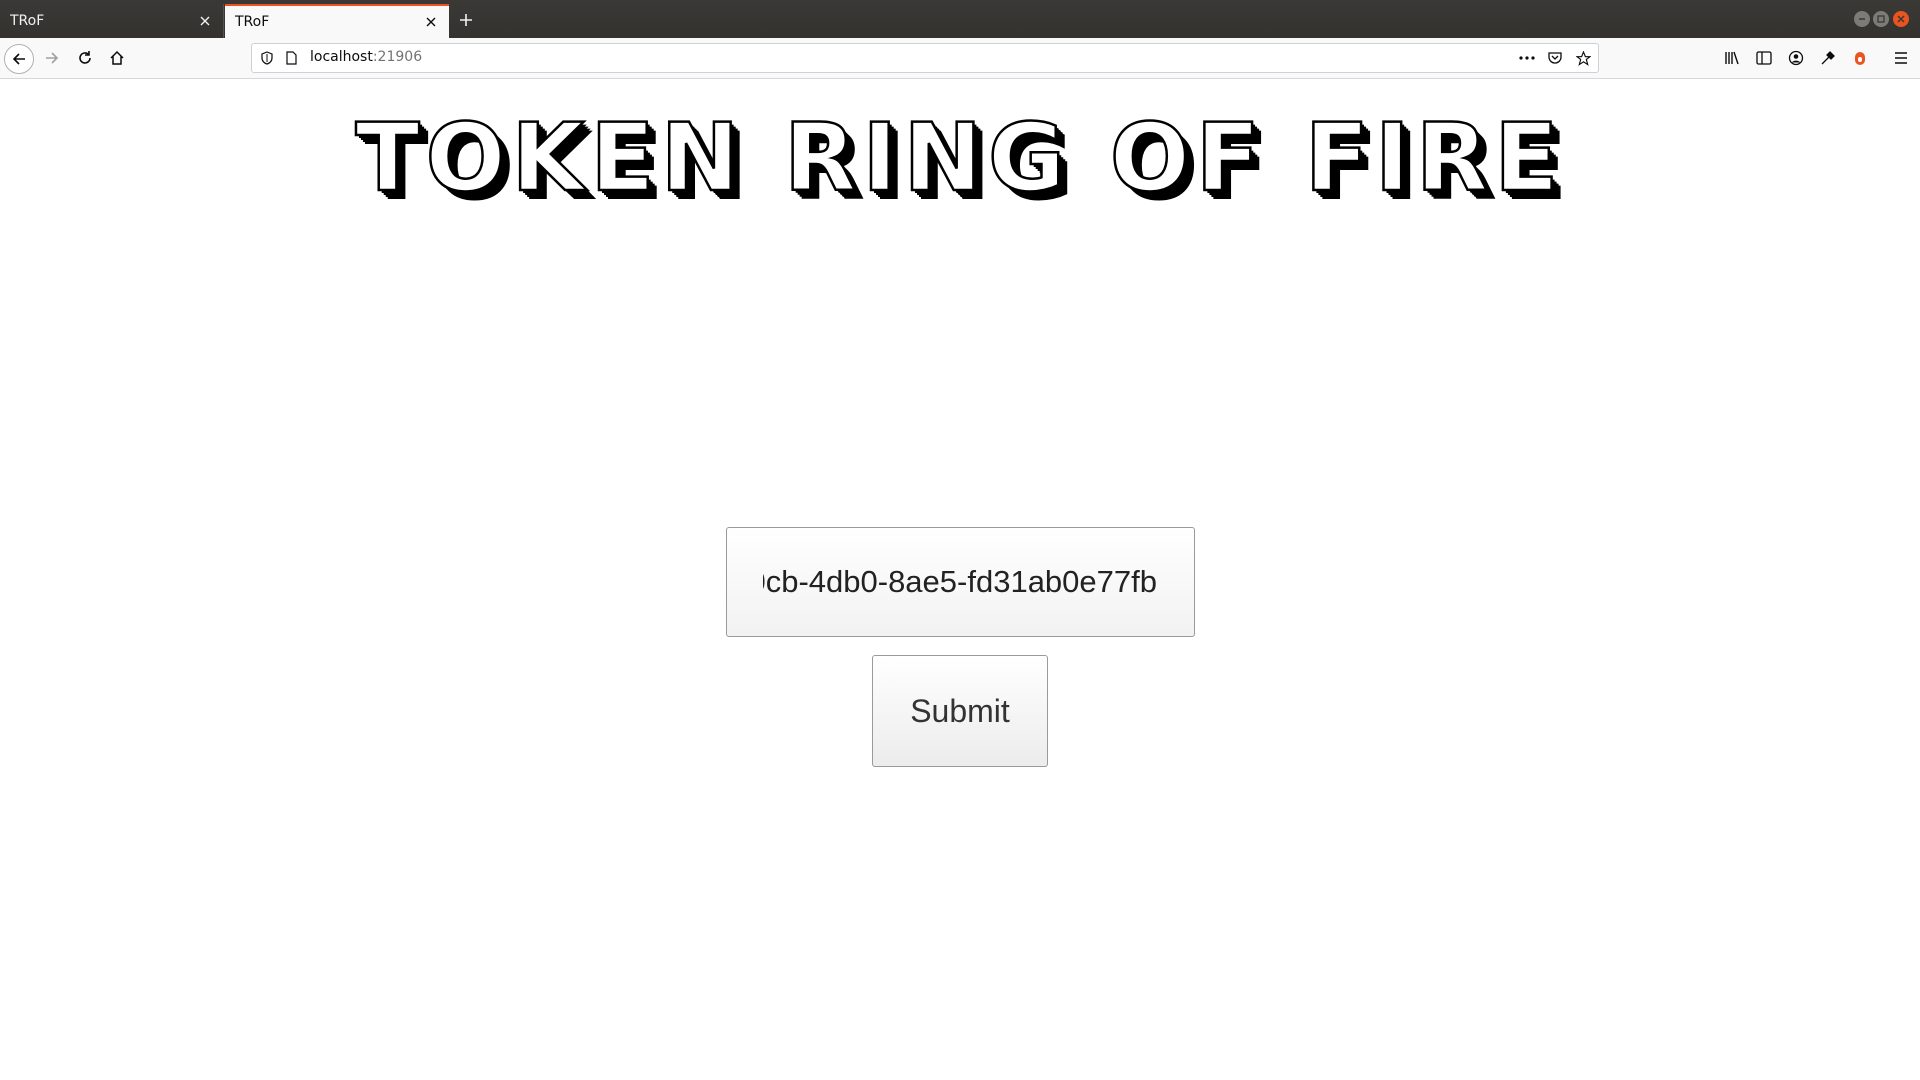 The image size is (1920, 1080). I want to click on menu-icon, so click(1901, 58).